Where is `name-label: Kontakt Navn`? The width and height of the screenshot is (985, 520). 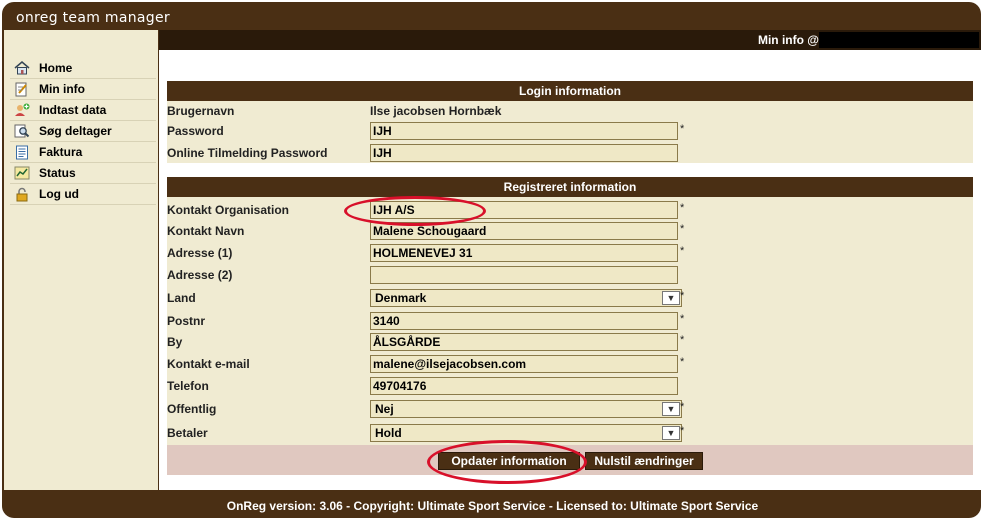 name-label: Kontakt Navn is located at coordinates (206, 231).